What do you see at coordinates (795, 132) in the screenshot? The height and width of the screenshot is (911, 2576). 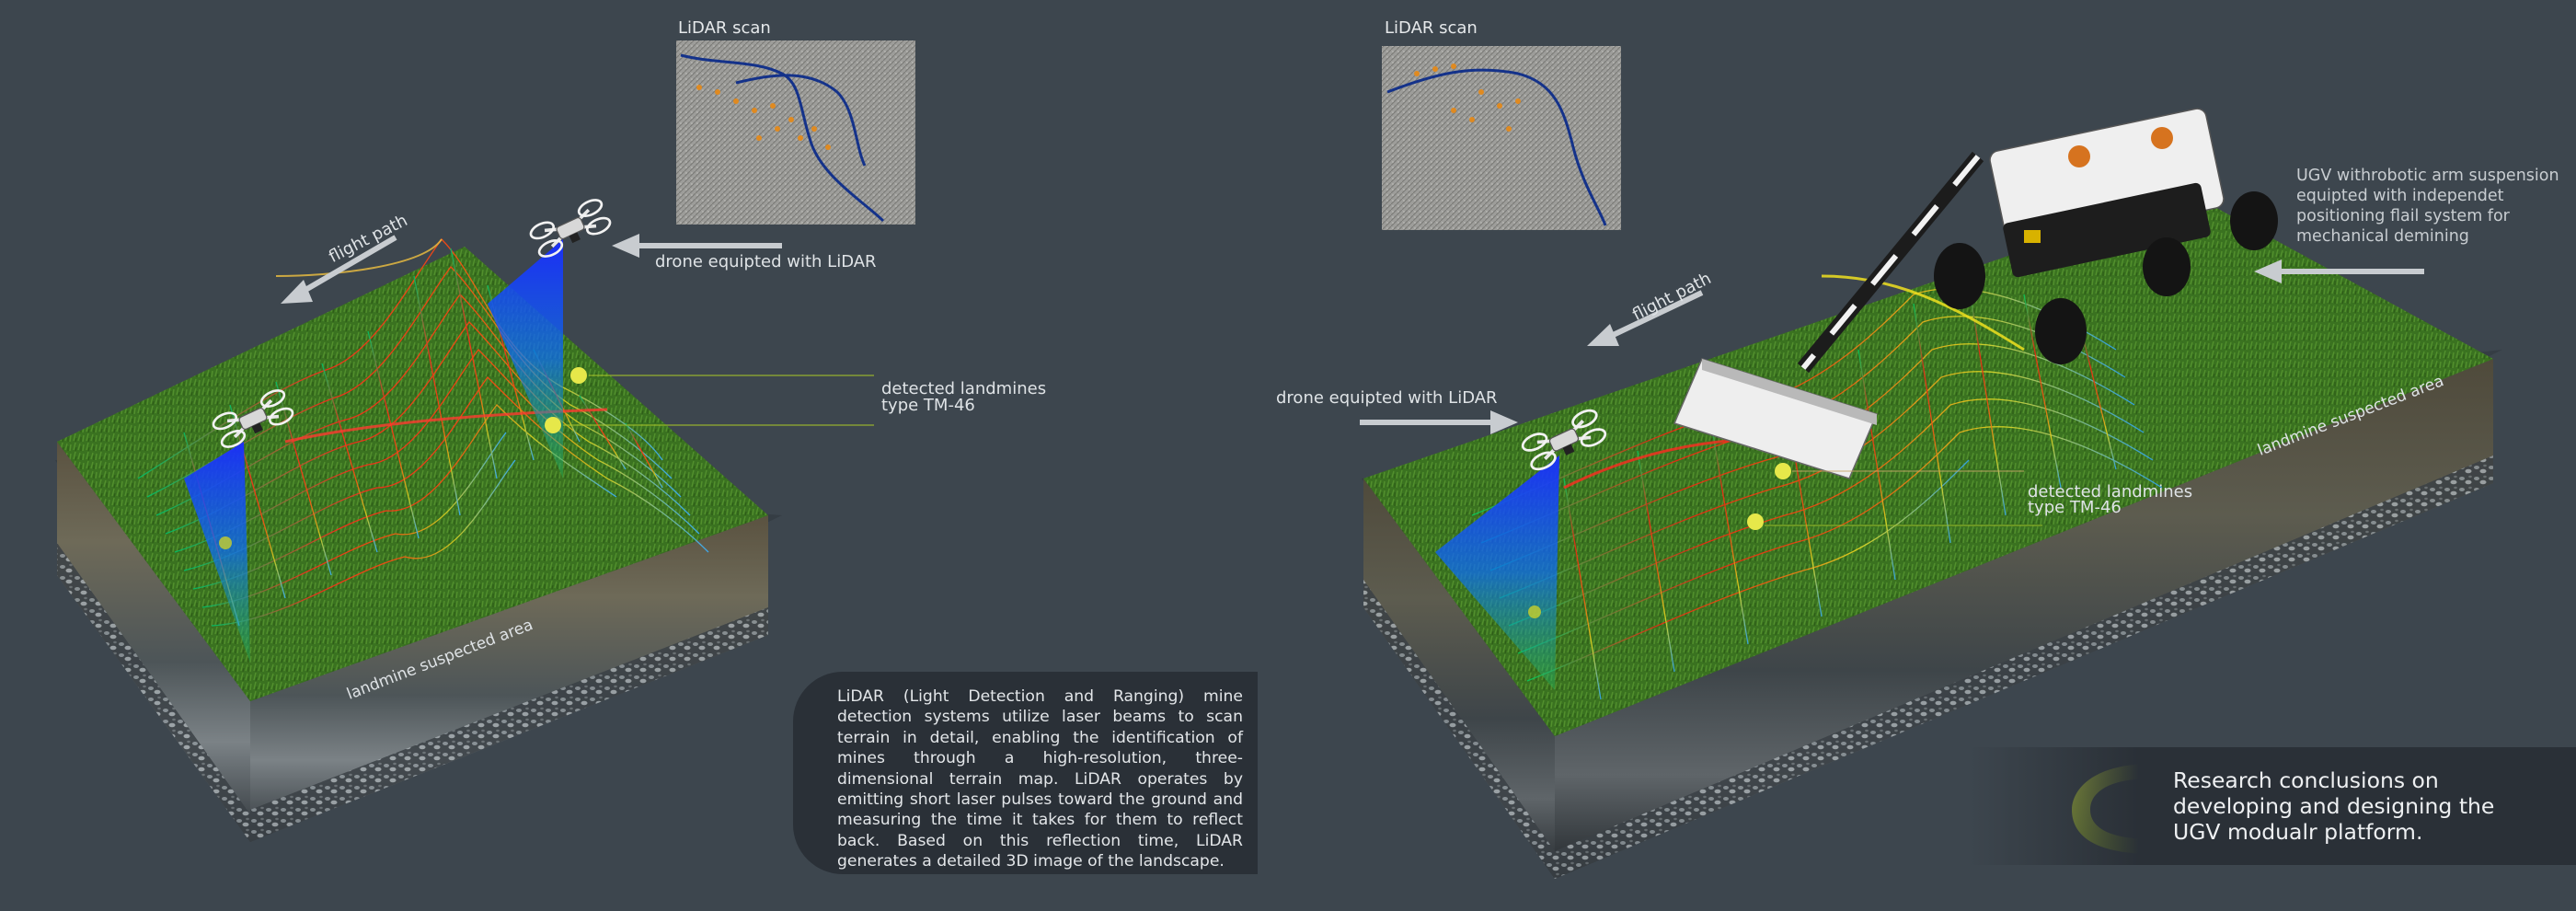 I see `left-lidar-scan-image` at bounding box center [795, 132].